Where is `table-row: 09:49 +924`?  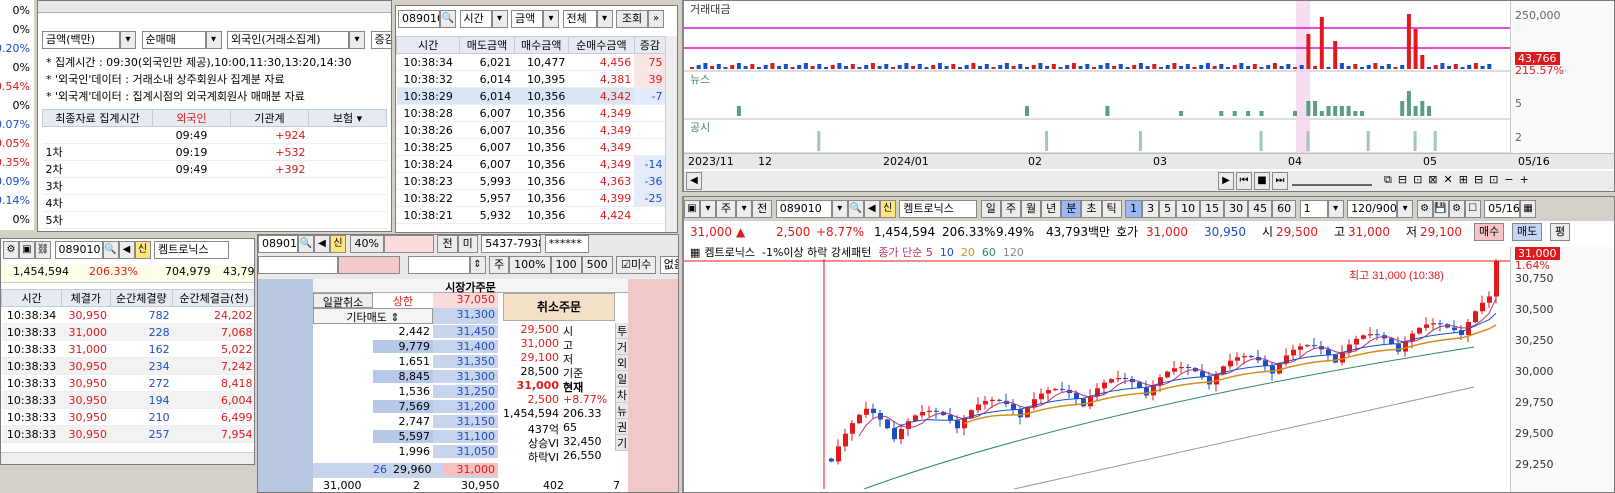
table-row: 09:49 +924 is located at coordinates (214, 135).